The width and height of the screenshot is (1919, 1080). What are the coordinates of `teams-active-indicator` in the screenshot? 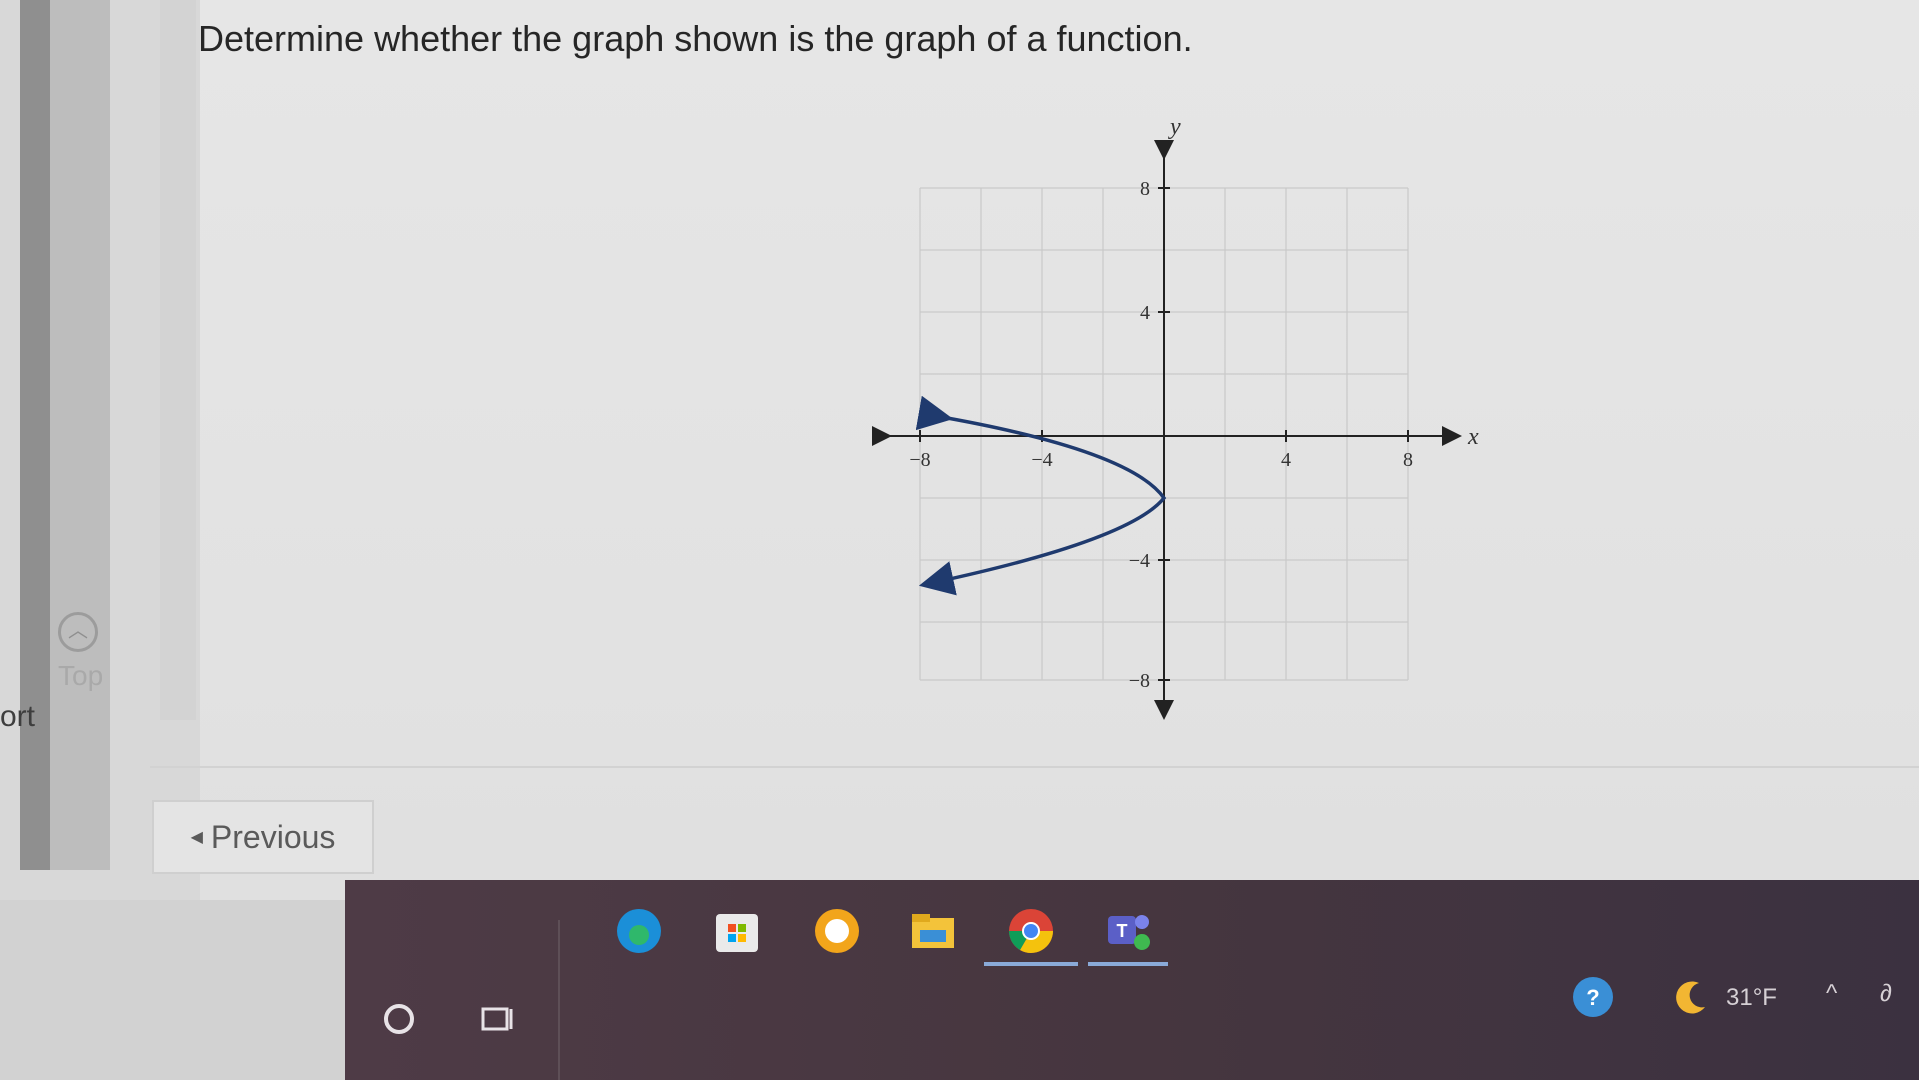 It's located at (1128, 964).